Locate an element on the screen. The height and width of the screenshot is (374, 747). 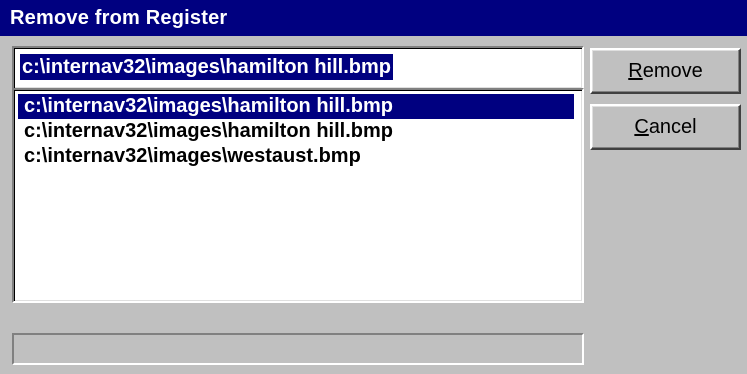
remove-button: Remove is located at coordinates (665, 71).